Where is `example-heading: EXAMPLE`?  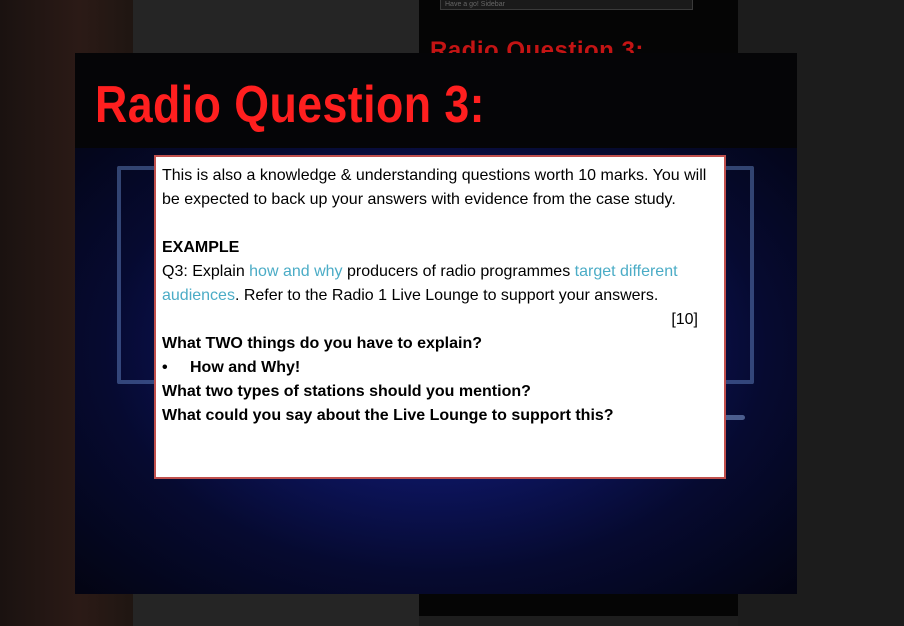 example-heading: EXAMPLE is located at coordinates (201, 247).